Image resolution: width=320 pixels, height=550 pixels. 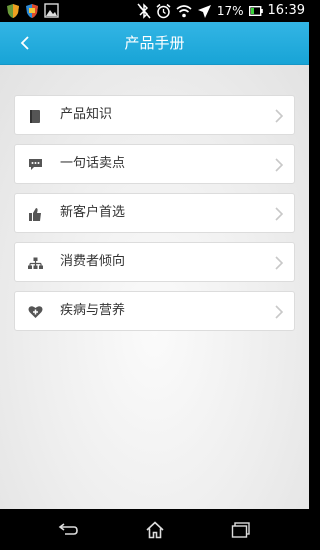 What do you see at coordinates (35, 312) in the screenshot?
I see `heart-plus-icon` at bounding box center [35, 312].